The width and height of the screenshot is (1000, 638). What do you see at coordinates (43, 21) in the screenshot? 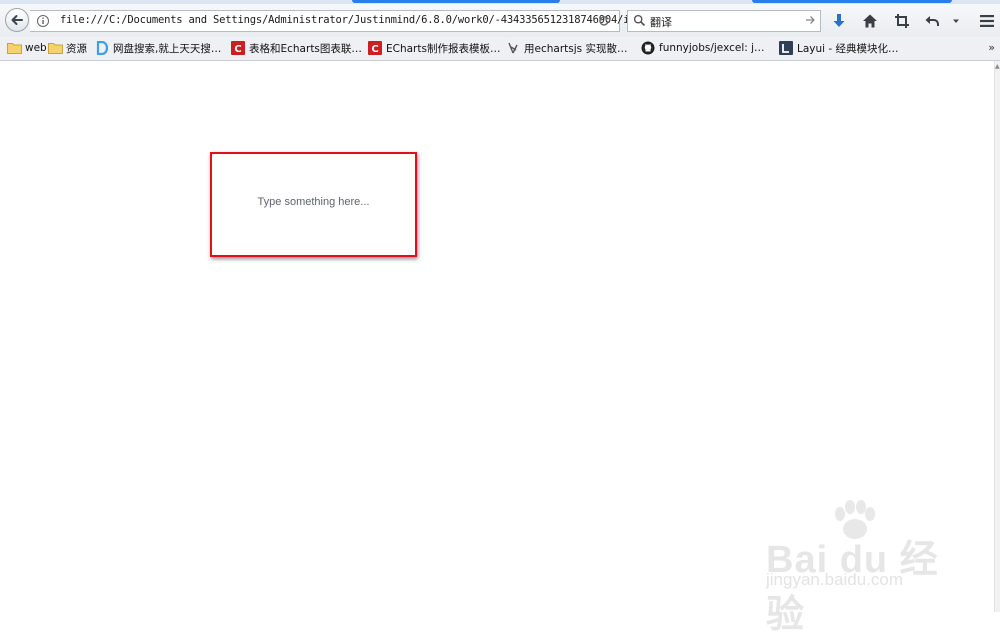
I see `info-icon` at bounding box center [43, 21].